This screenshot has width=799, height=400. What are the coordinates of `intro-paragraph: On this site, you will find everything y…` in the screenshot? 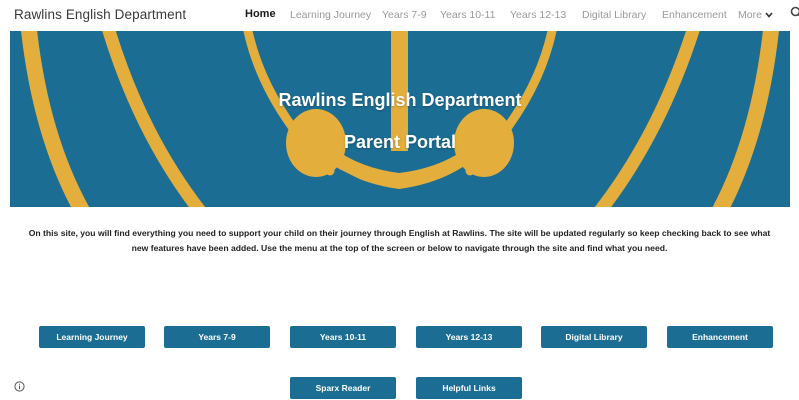 It's located at (399, 240).